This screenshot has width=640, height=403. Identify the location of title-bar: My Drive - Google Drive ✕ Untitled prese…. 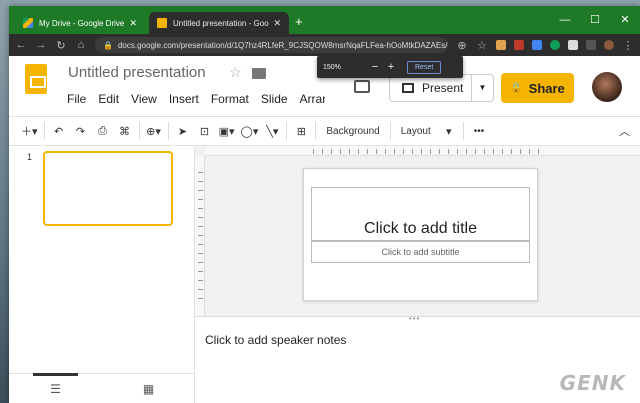
(324, 20).